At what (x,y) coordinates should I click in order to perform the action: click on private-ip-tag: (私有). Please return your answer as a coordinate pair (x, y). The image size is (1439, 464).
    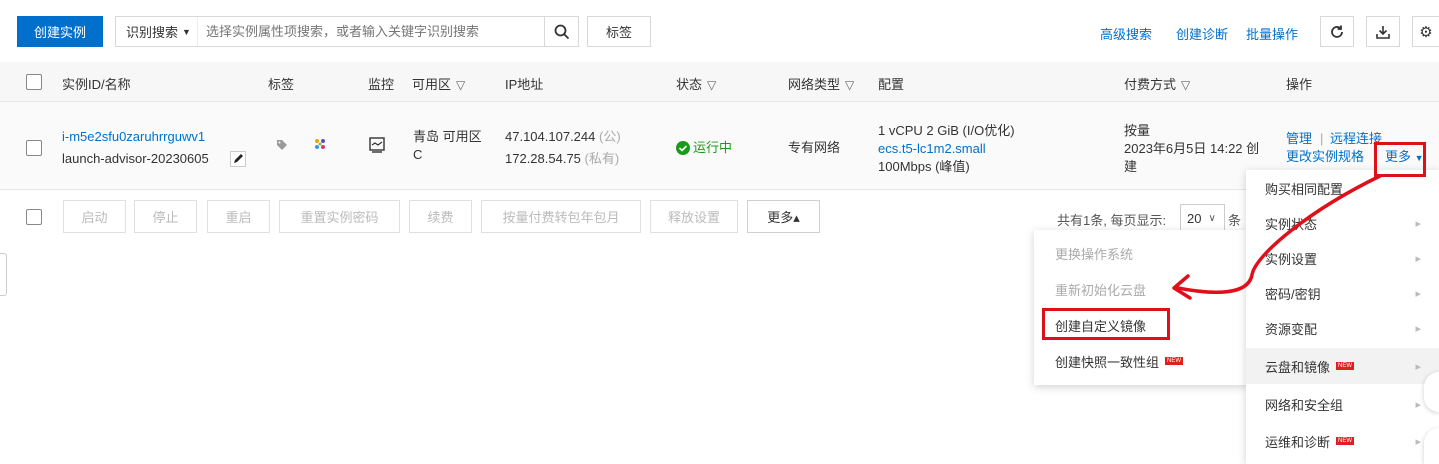
    Looking at the image, I should click on (602, 158).